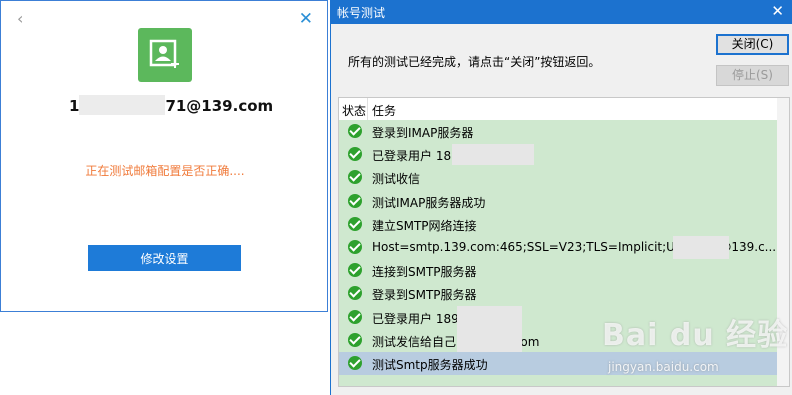 The height and width of the screenshot is (395, 792). What do you see at coordinates (474, 62) in the screenshot?
I see `completion-message: 所有的测试已经完成，请点击“关闭”按钮返回。` at bounding box center [474, 62].